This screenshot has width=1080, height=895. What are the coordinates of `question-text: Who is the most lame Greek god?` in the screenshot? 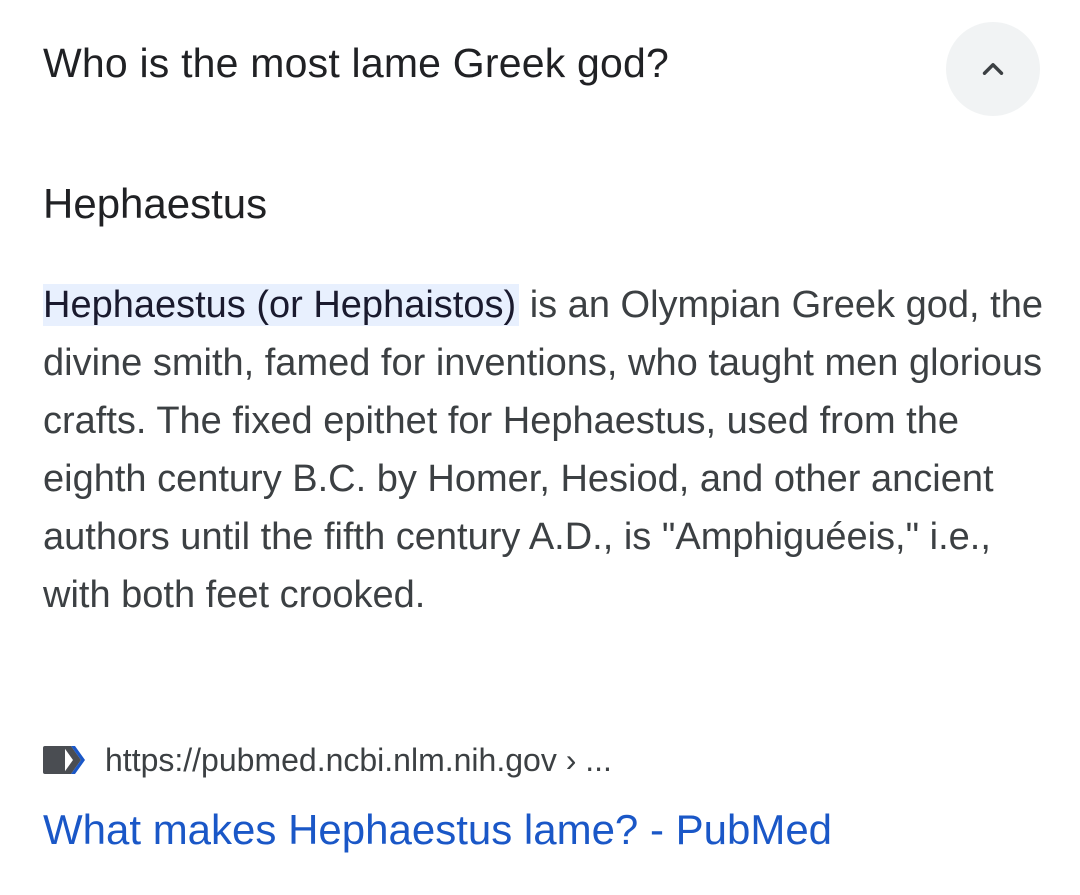 It's located at (356, 63).